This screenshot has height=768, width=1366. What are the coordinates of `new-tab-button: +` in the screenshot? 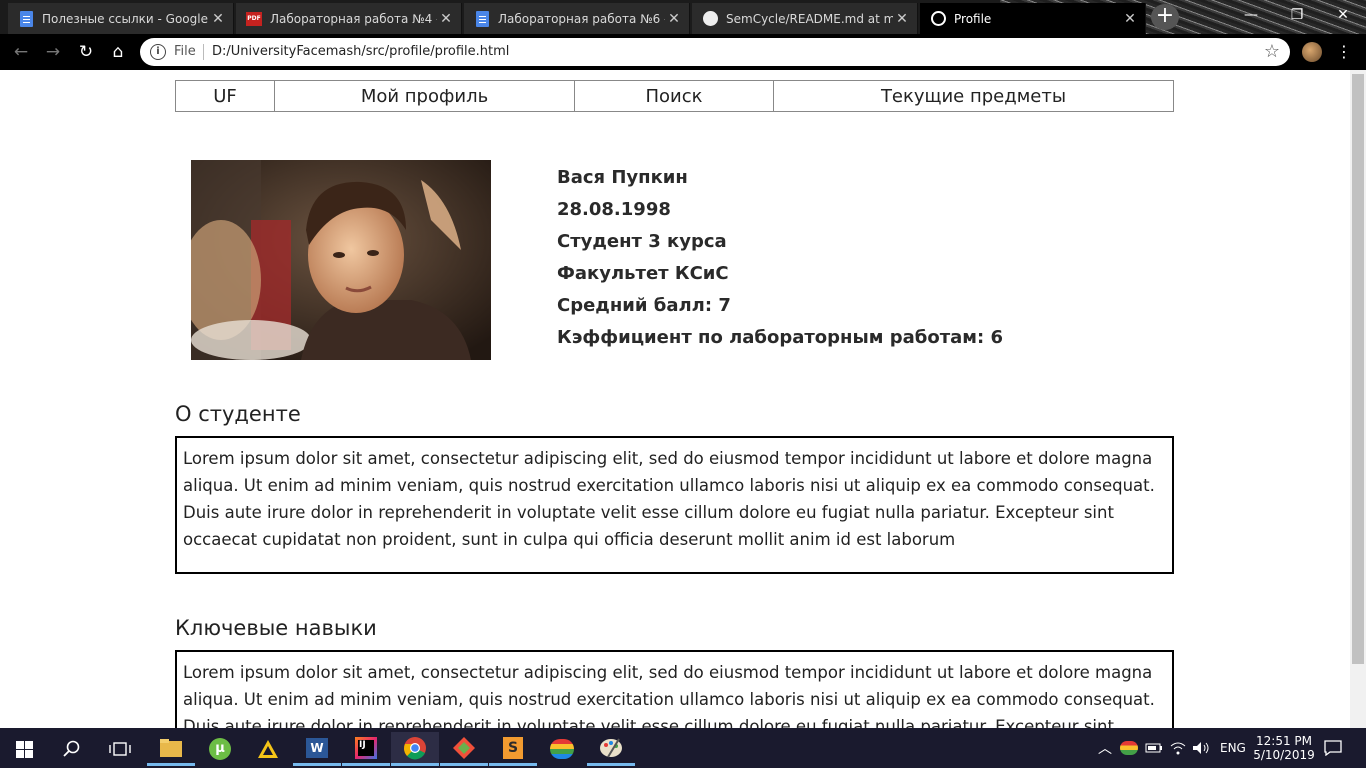 It's located at (1165, 17).